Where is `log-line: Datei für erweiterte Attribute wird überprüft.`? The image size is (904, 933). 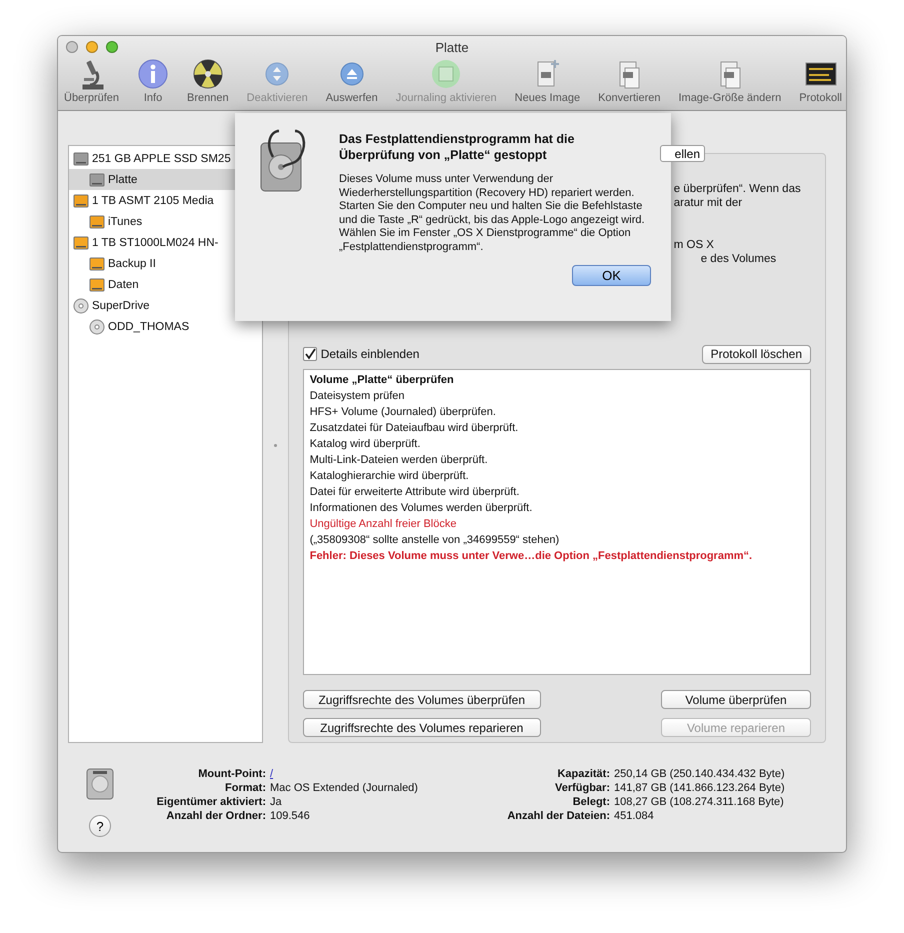 log-line: Datei für erweiterte Attribute wird überprüft. is located at coordinates (415, 492).